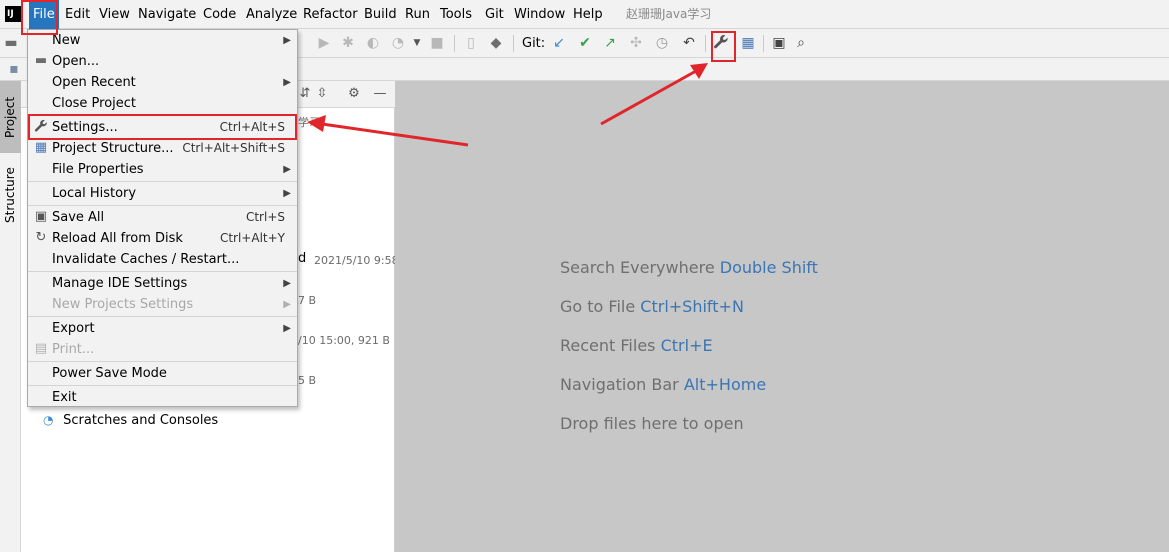 Image resolution: width=1169 pixels, height=552 pixels. I want to click on annotation-arrow-wrench, so click(648, 97).